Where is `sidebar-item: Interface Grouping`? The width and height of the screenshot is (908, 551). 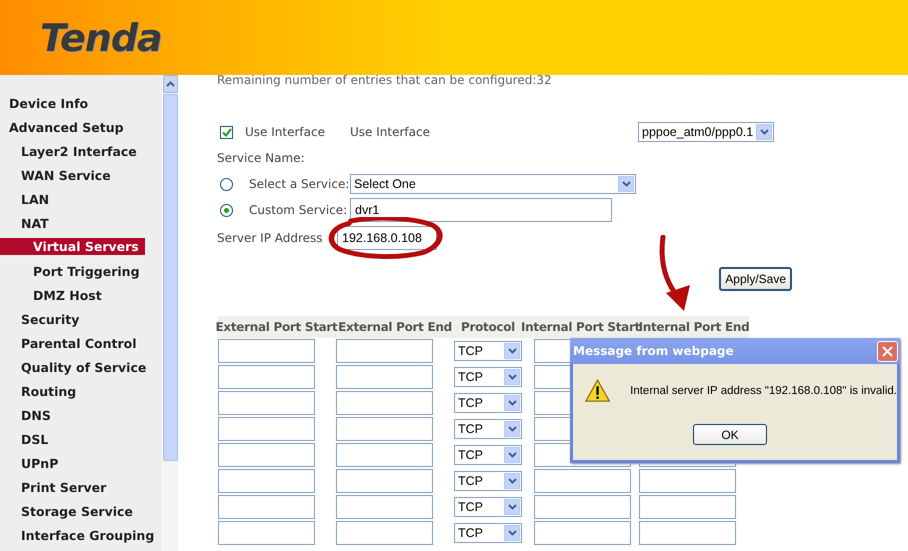
sidebar-item: Interface Grouping is located at coordinates (77, 535).